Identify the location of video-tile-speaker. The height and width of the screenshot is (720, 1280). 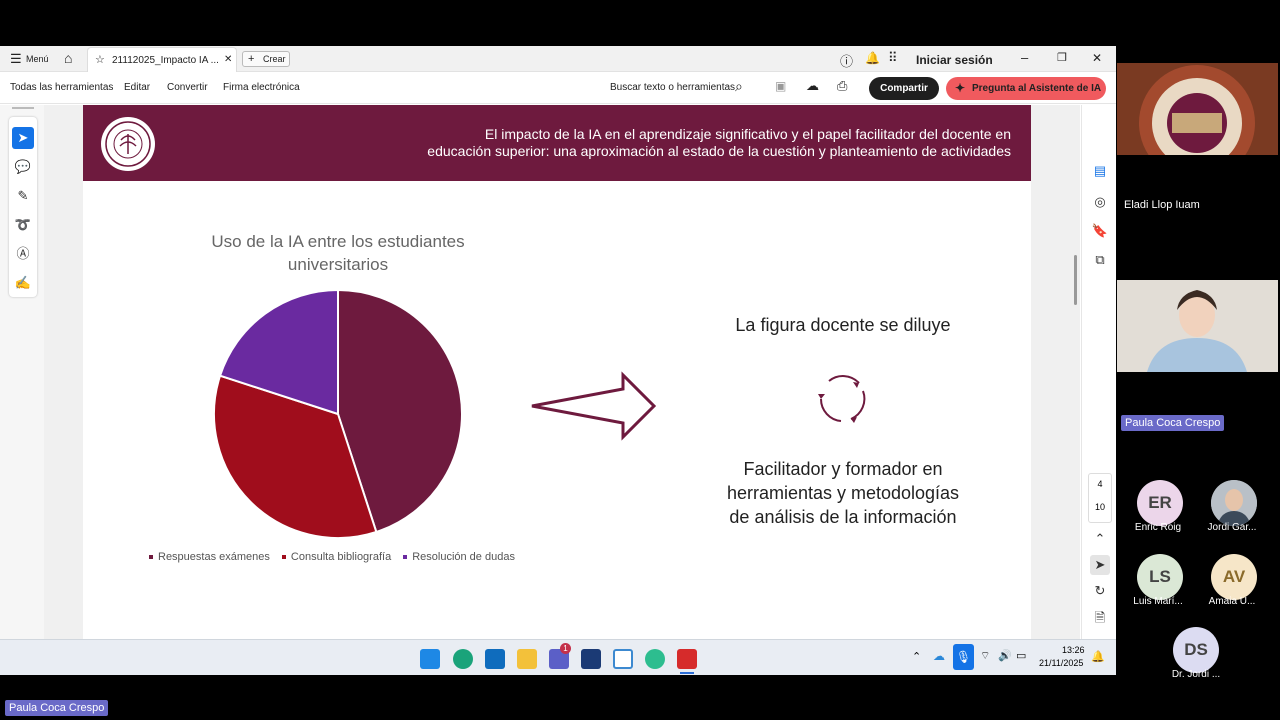
(1197, 326).